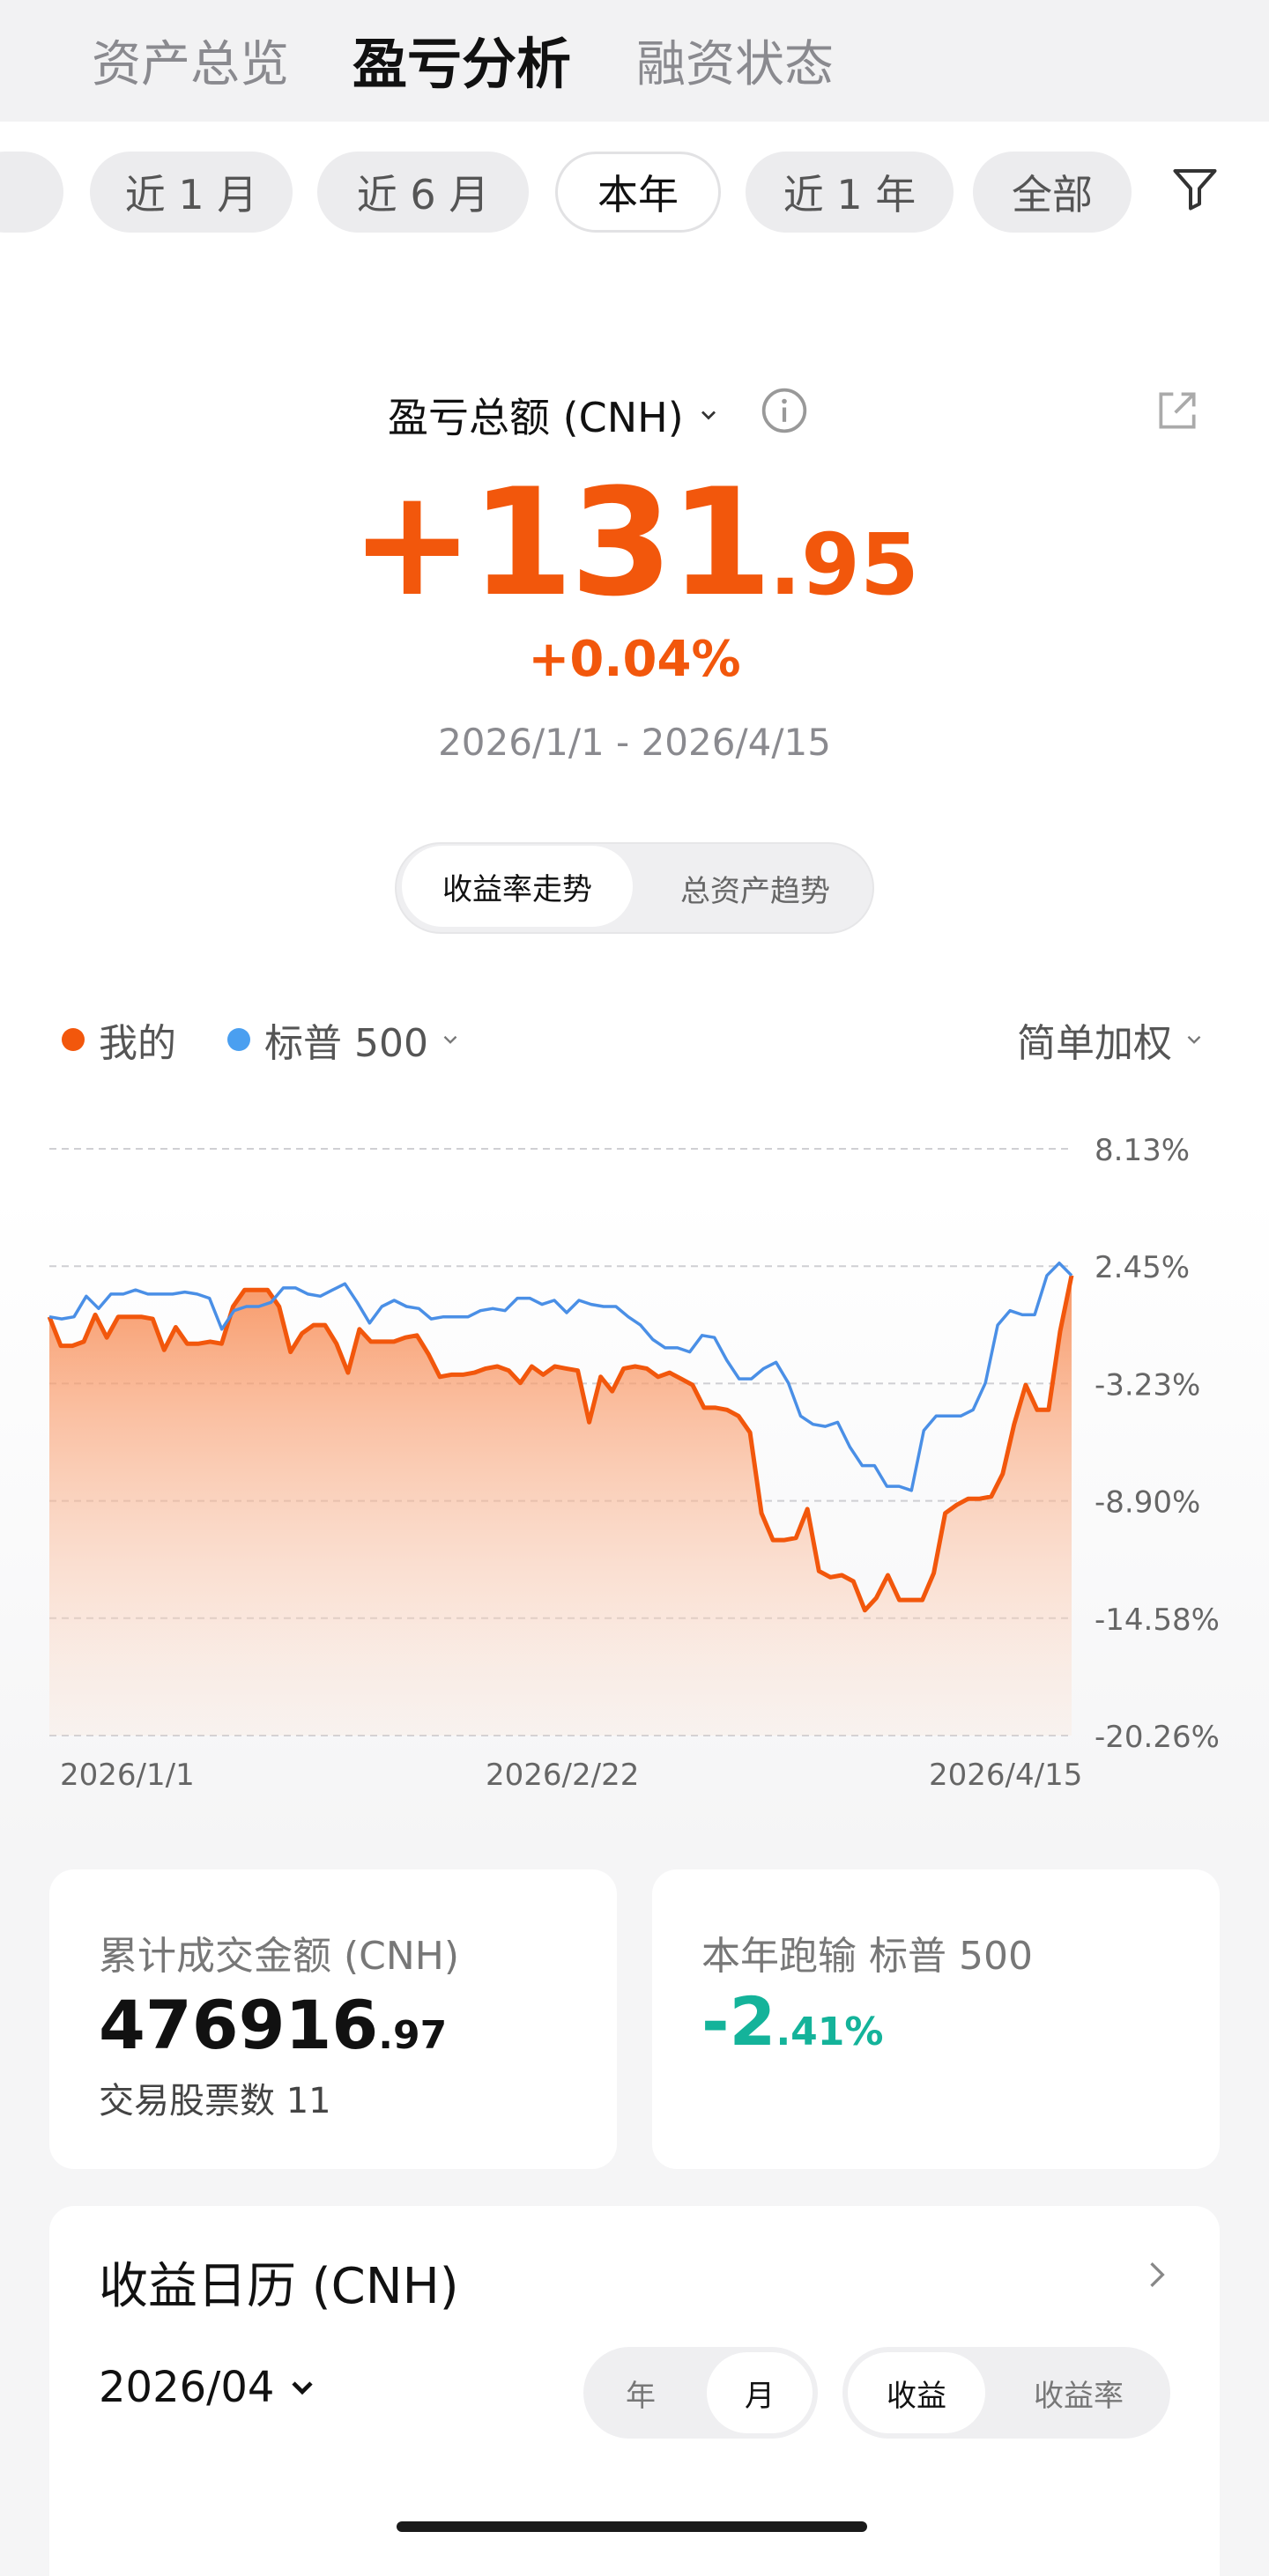 The image size is (1269, 2576). I want to click on vs-benchmark-value: -2.41%, so click(792, 2022).